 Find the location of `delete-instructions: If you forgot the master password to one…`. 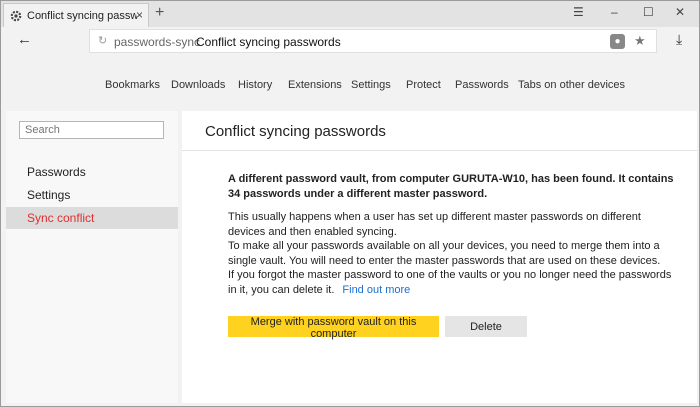

delete-instructions: If you forgot the master password to one… is located at coordinates (453, 282).